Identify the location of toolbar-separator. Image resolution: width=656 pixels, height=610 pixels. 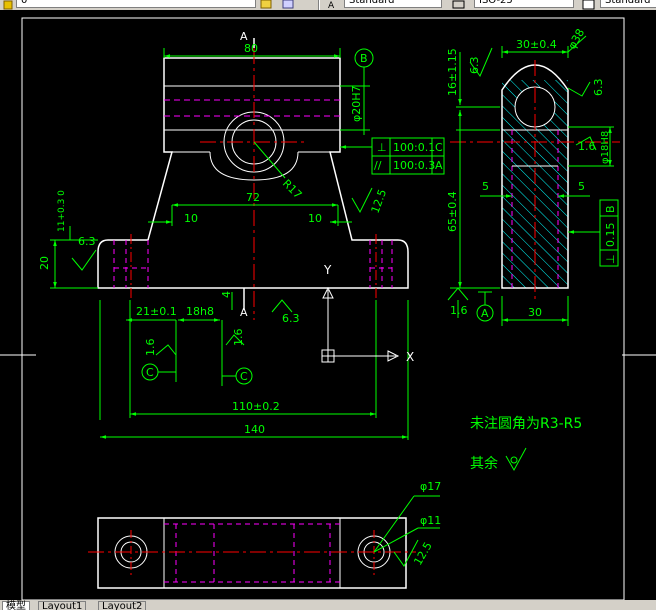
(319, 5).